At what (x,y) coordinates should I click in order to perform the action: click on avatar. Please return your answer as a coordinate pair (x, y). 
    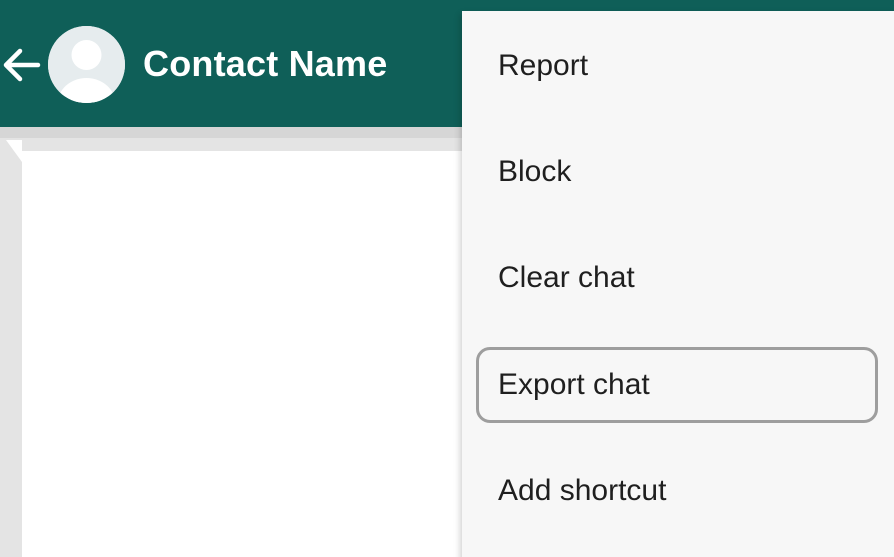
    Looking at the image, I should click on (86, 64).